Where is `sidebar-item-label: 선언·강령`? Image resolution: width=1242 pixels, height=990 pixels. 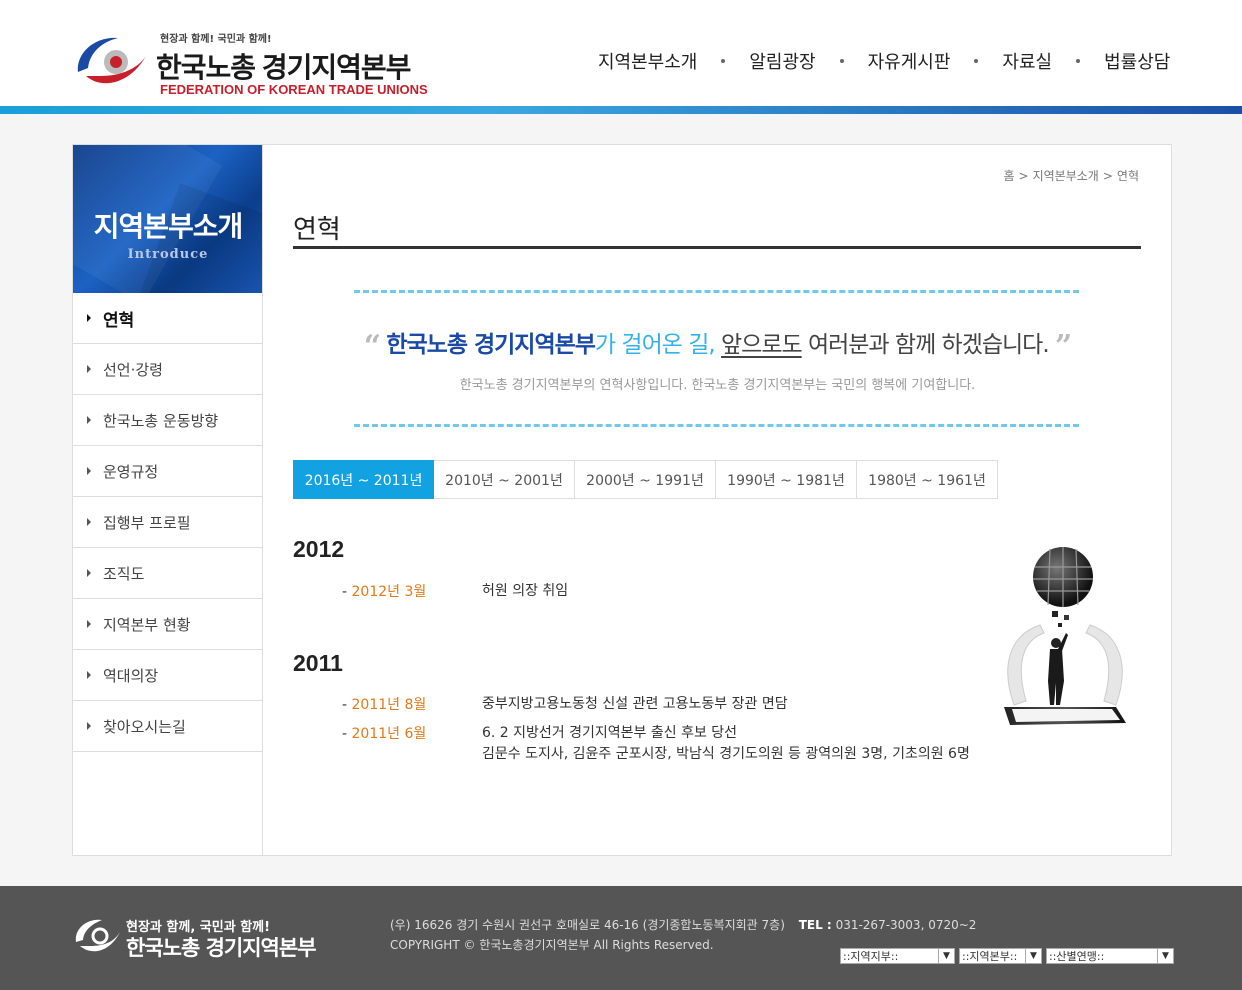
sidebar-item-label: 선언·강령 is located at coordinates (133, 369).